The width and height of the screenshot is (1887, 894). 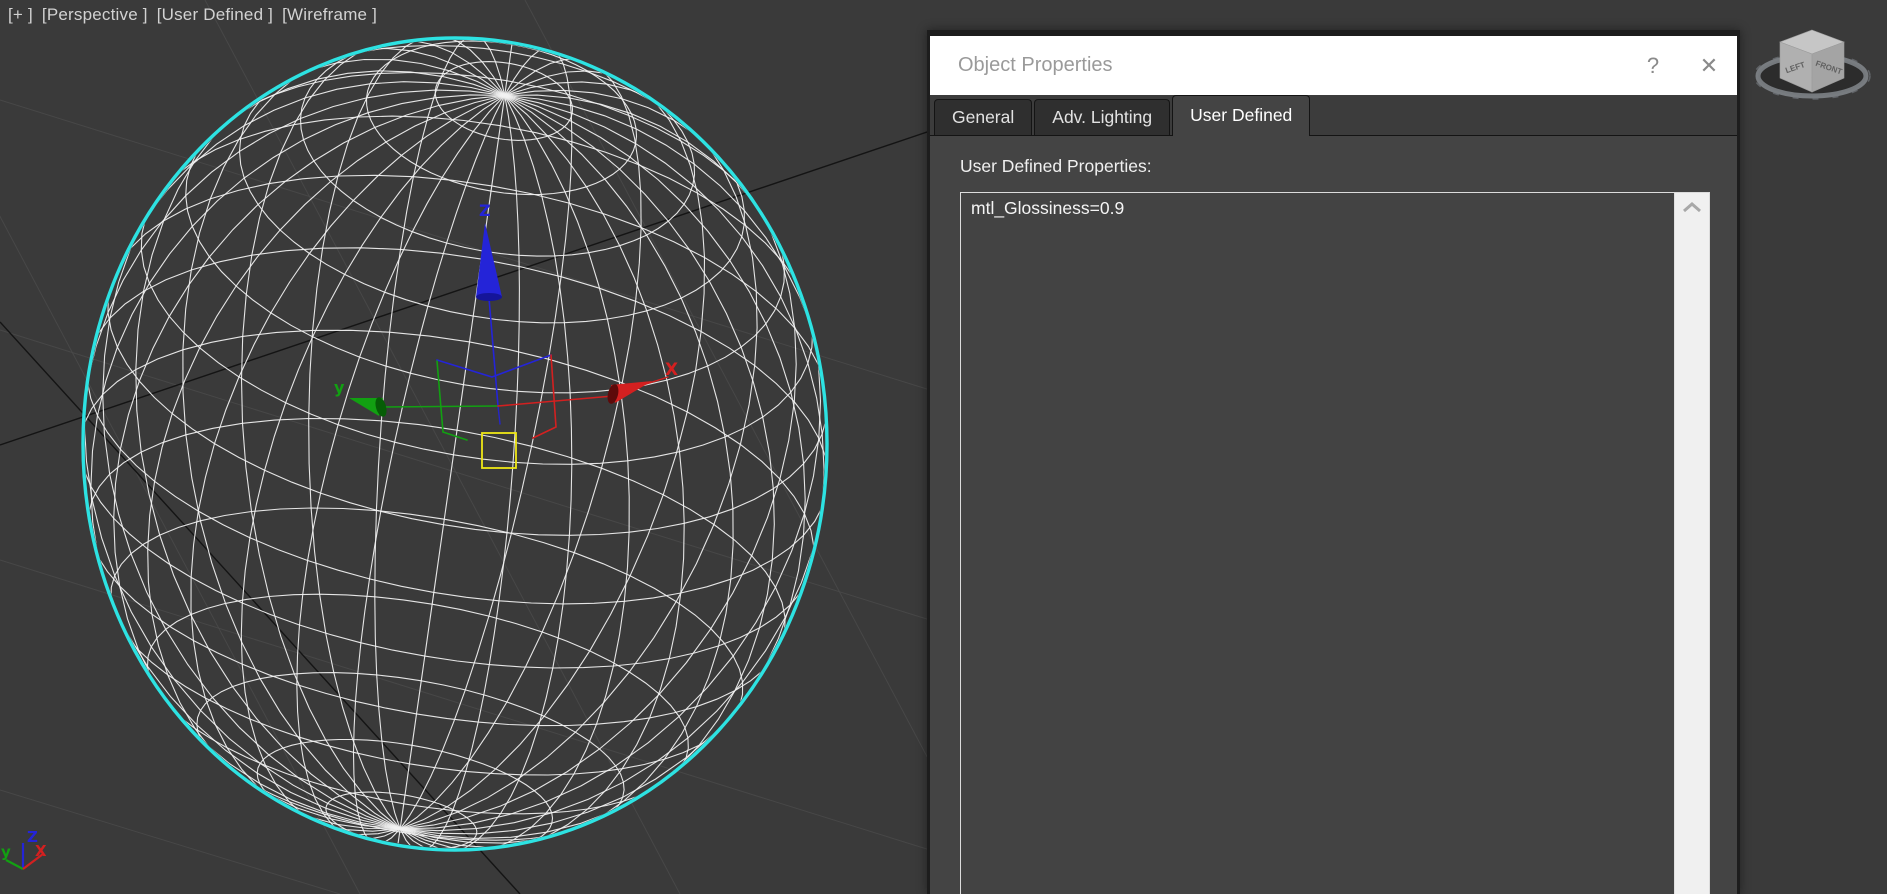 What do you see at coordinates (506, 335) in the screenshot?
I see `move-gizmo: Zy X` at bounding box center [506, 335].